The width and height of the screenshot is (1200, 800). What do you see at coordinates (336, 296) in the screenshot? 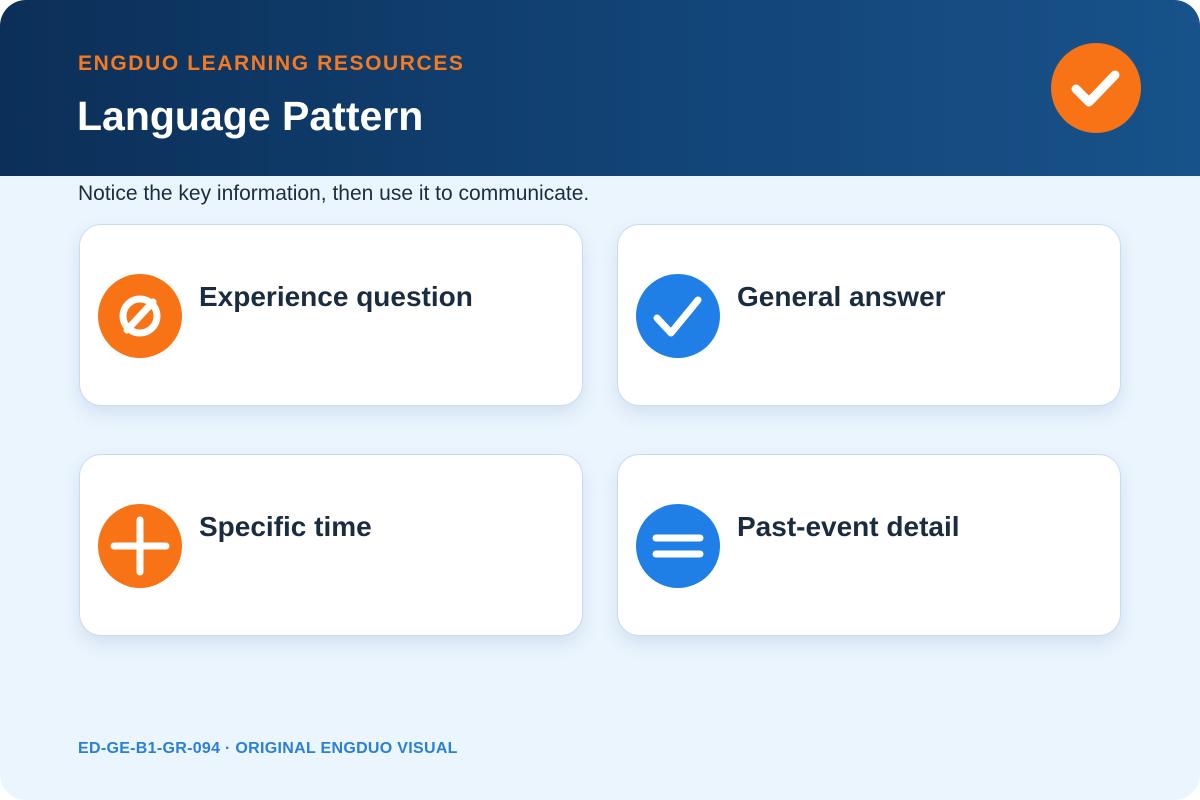
I see `card-label: Experience question` at bounding box center [336, 296].